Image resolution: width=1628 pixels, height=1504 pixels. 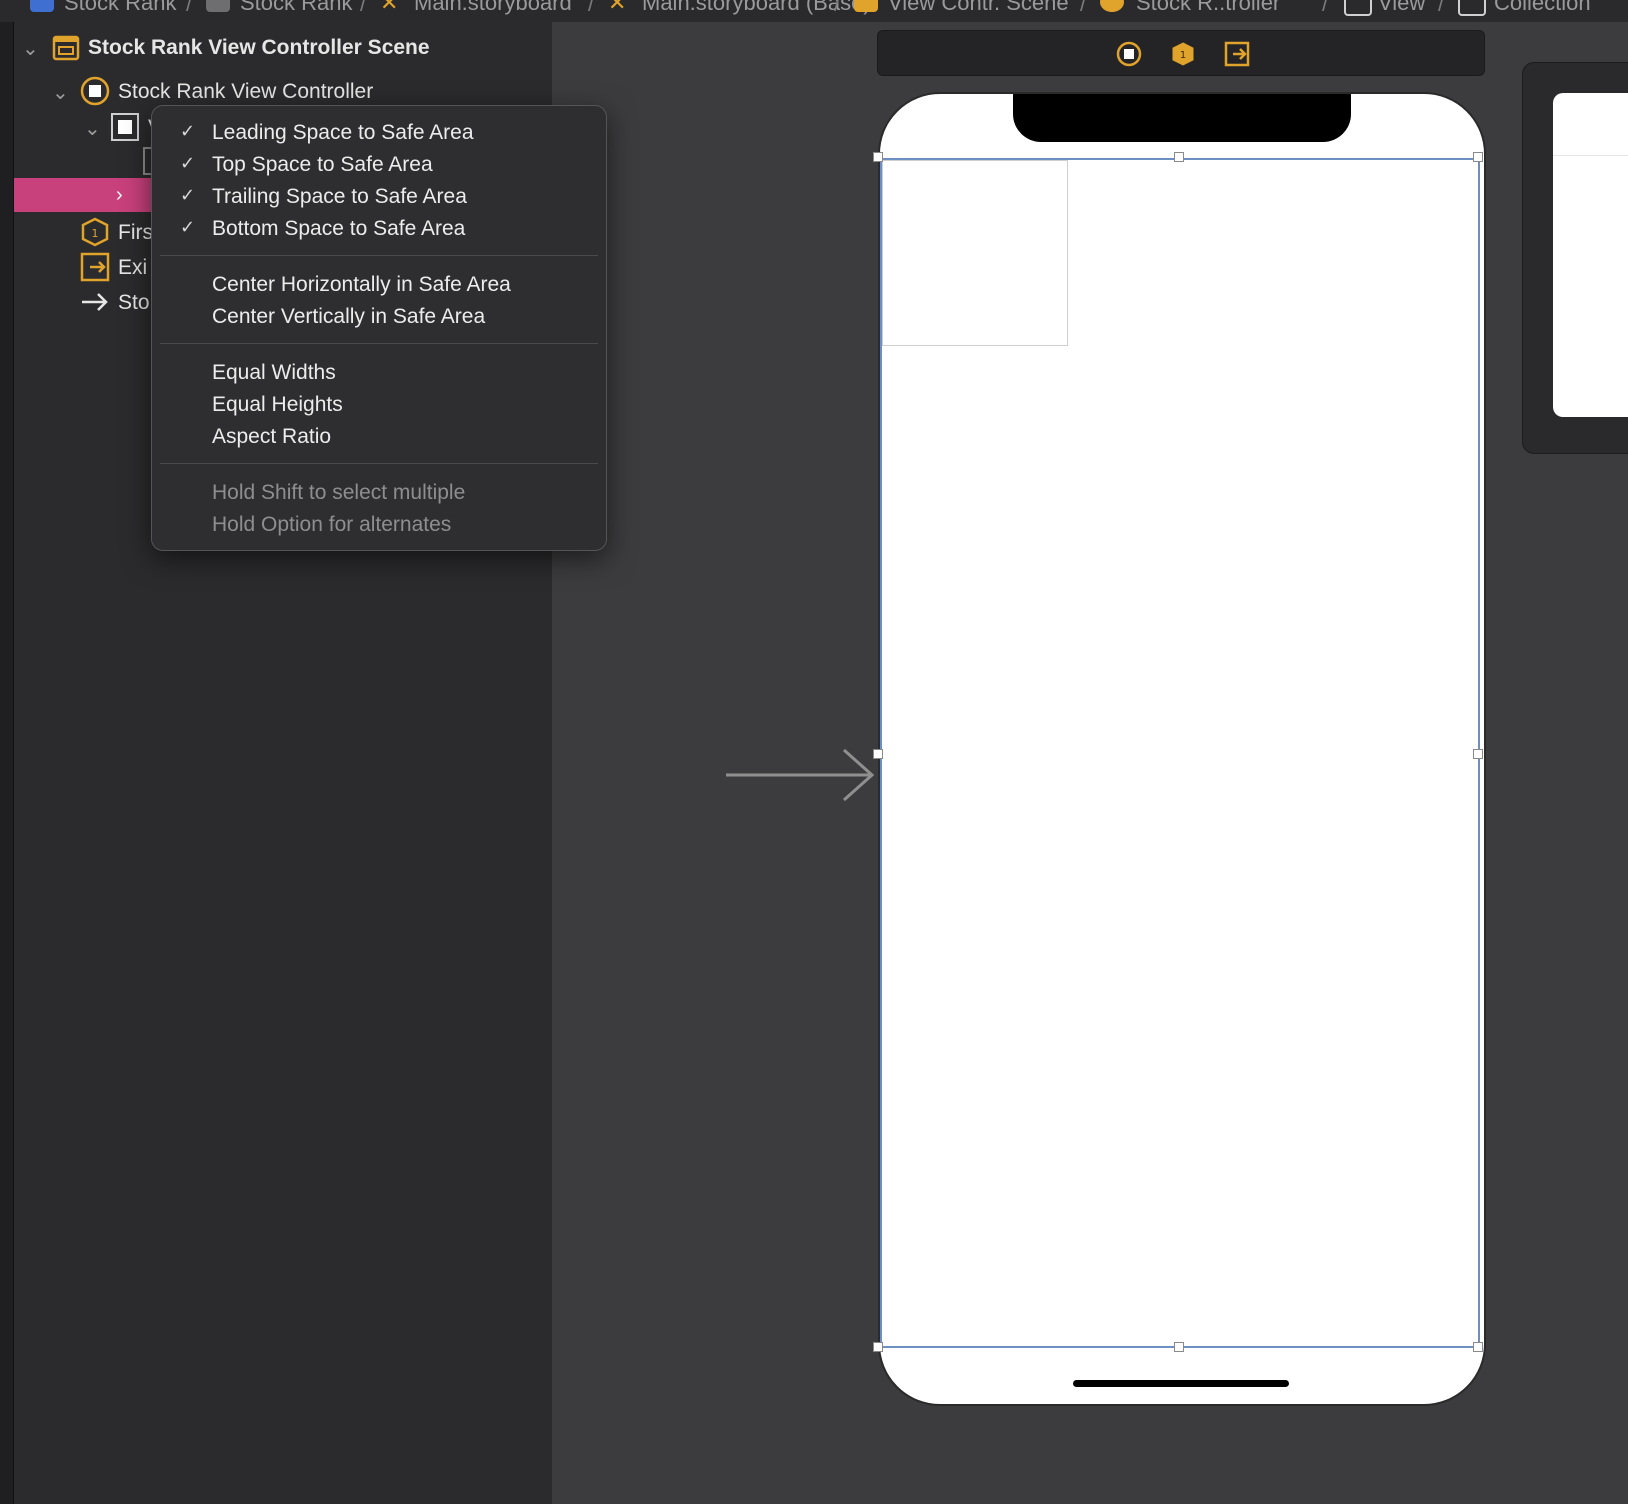 I want to click on menu-item-leading-space: ✓ Leading Space to Safe Area, so click(x=379, y=134).